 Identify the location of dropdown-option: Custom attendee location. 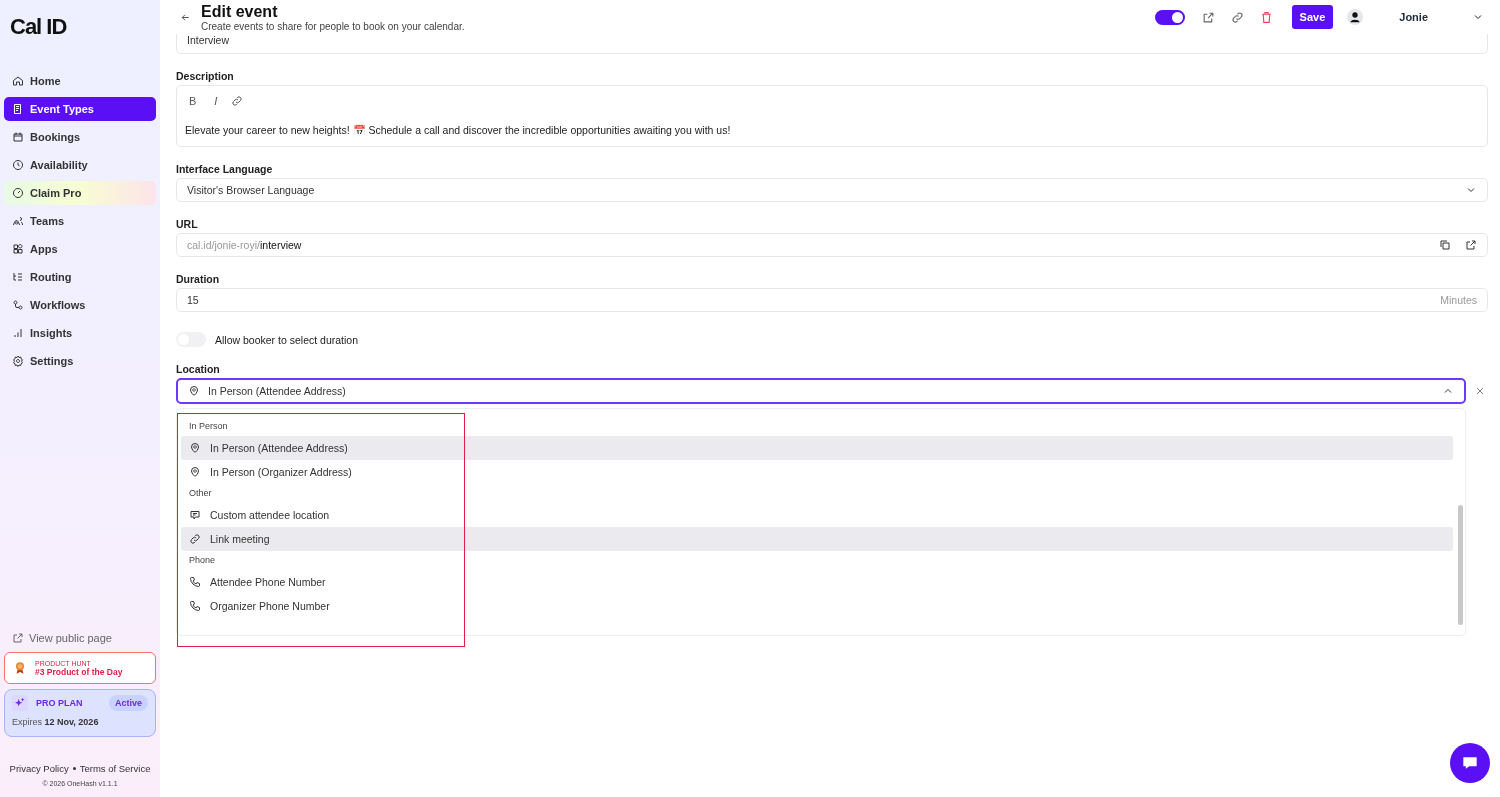
(817, 515).